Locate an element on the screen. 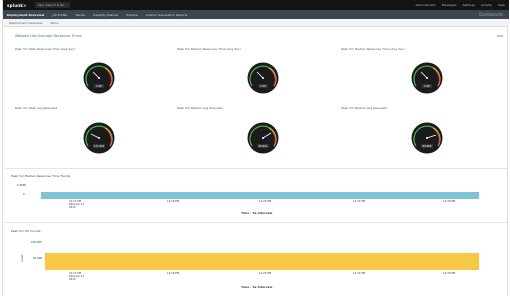  gauge-chart: 58,601 is located at coordinates (263, 138).